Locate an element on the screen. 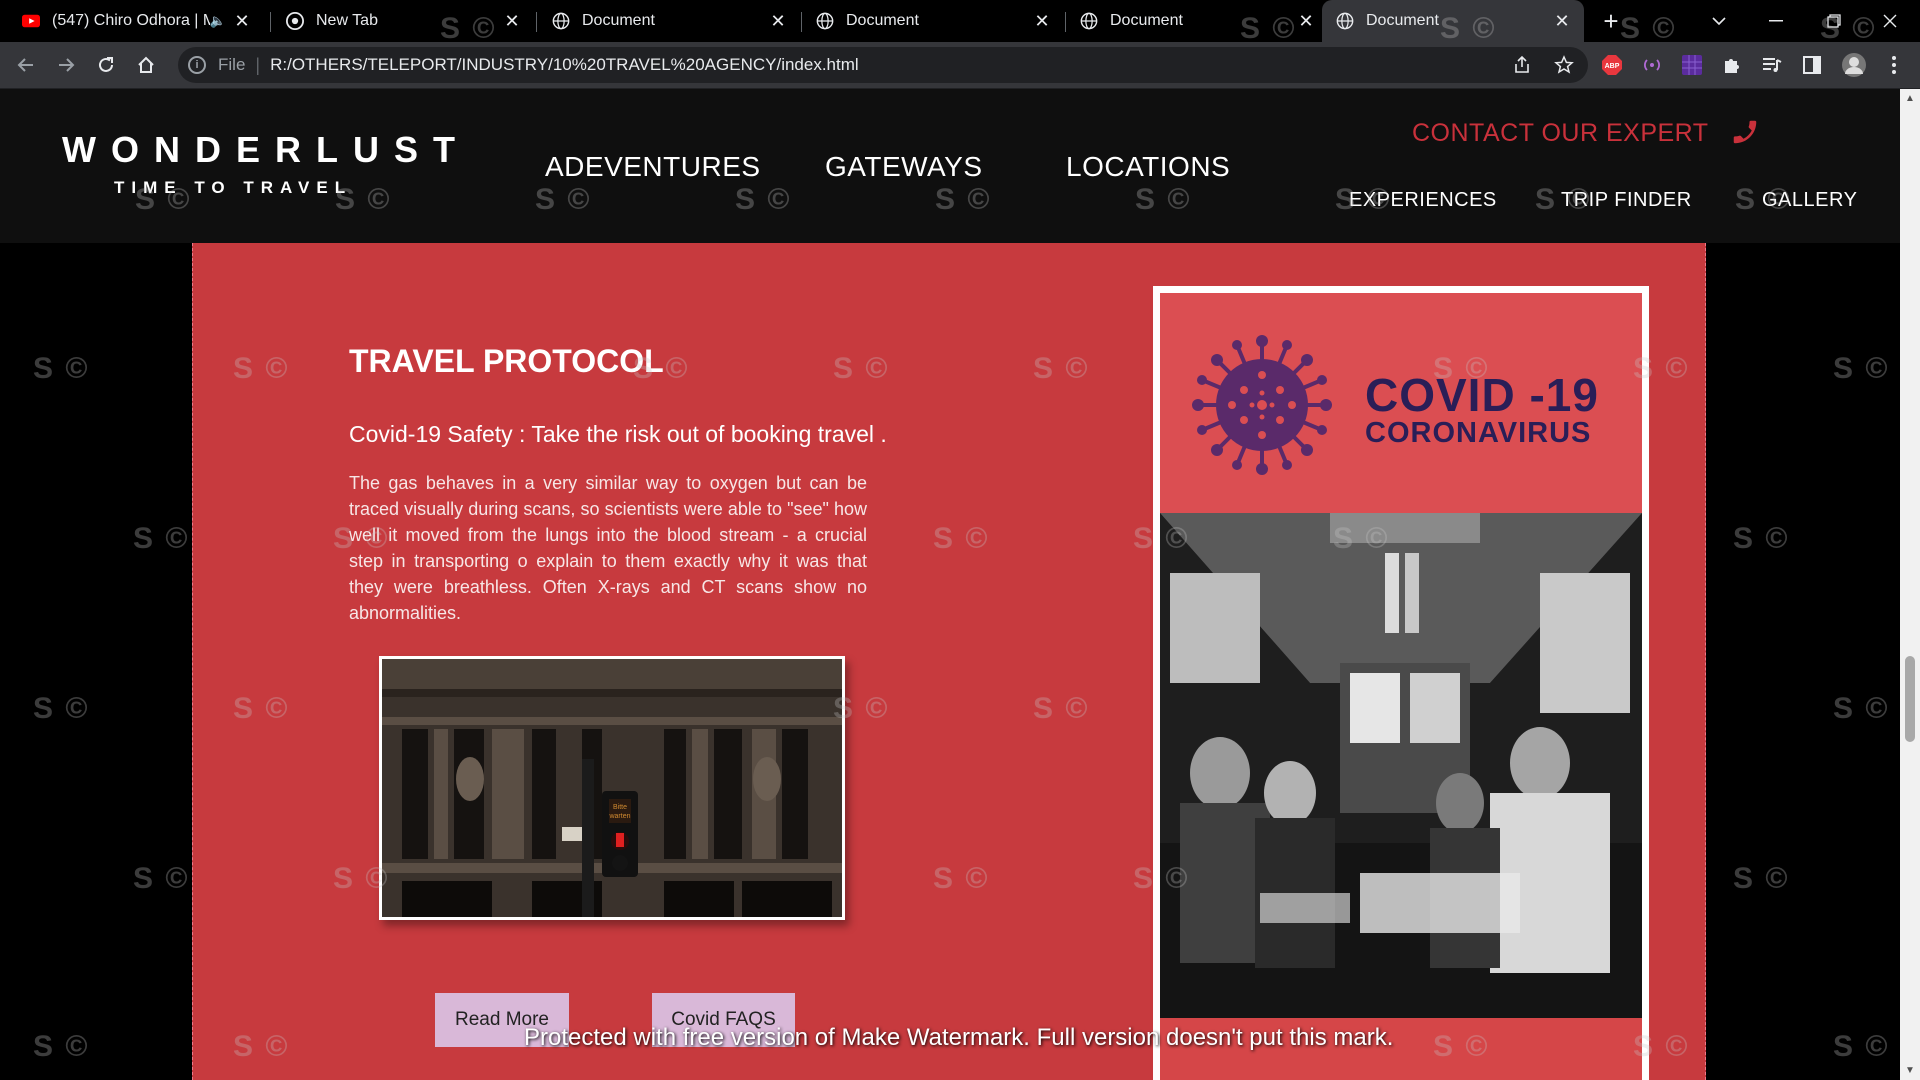 The image size is (1920, 1080). coronavirus-icon is located at coordinates (1262, 405).